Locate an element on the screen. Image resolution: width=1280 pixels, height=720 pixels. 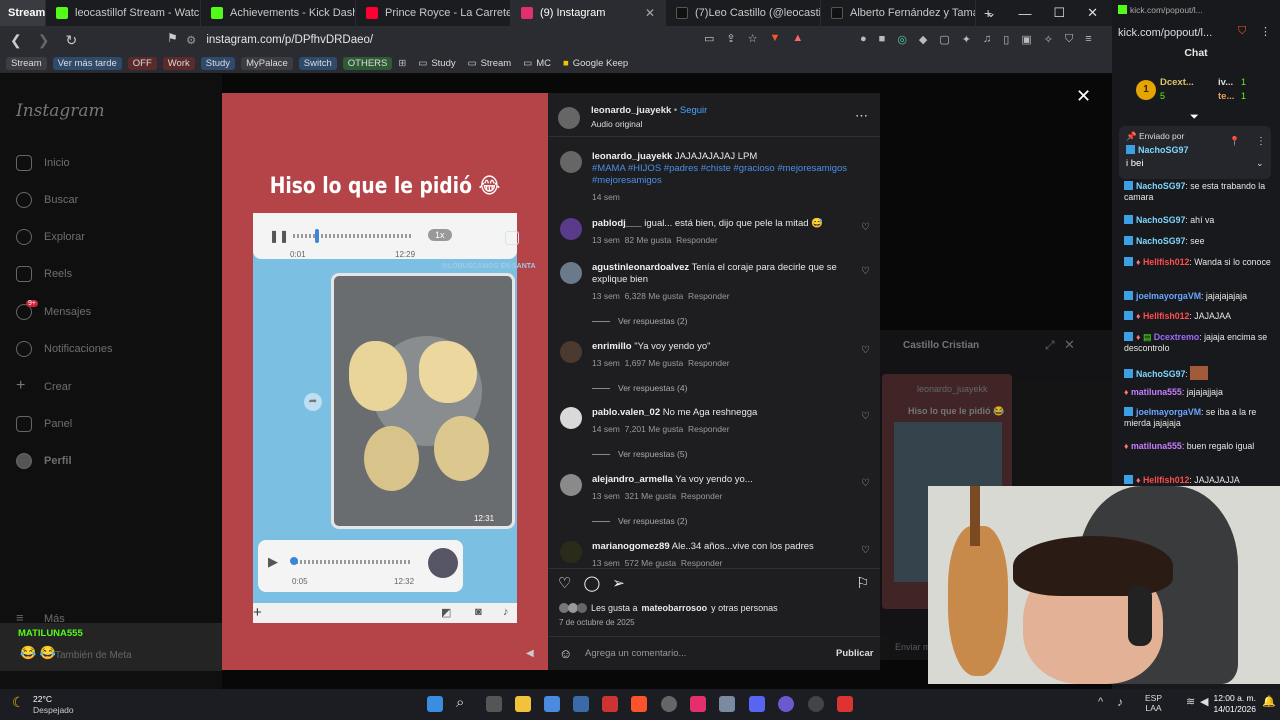
obs-icon is located at coordinates (669, 704).